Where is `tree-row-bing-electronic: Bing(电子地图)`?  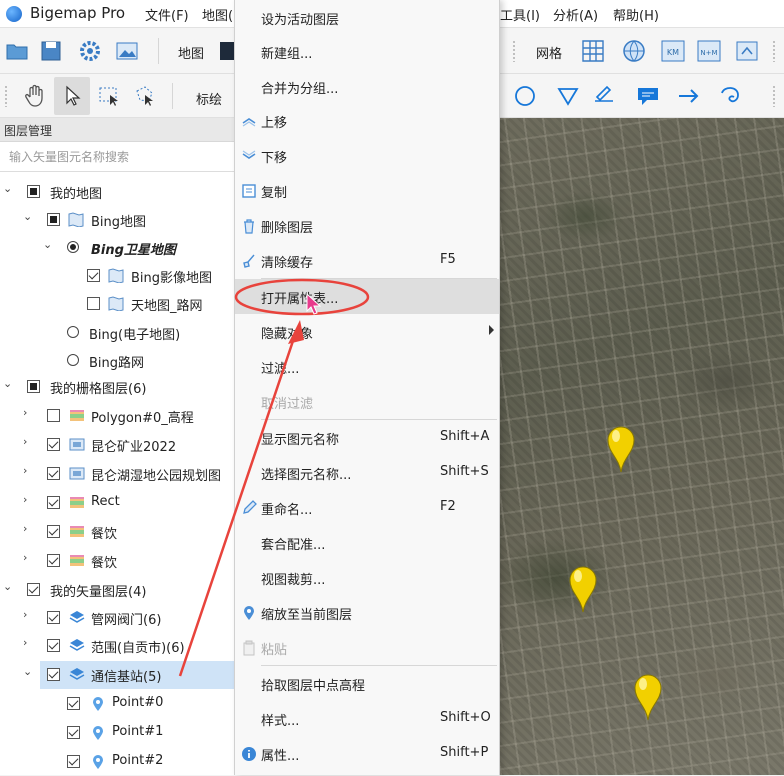
tree-row-bing-electronic: Bing(电子地图) is located at coordinates (118, 333).